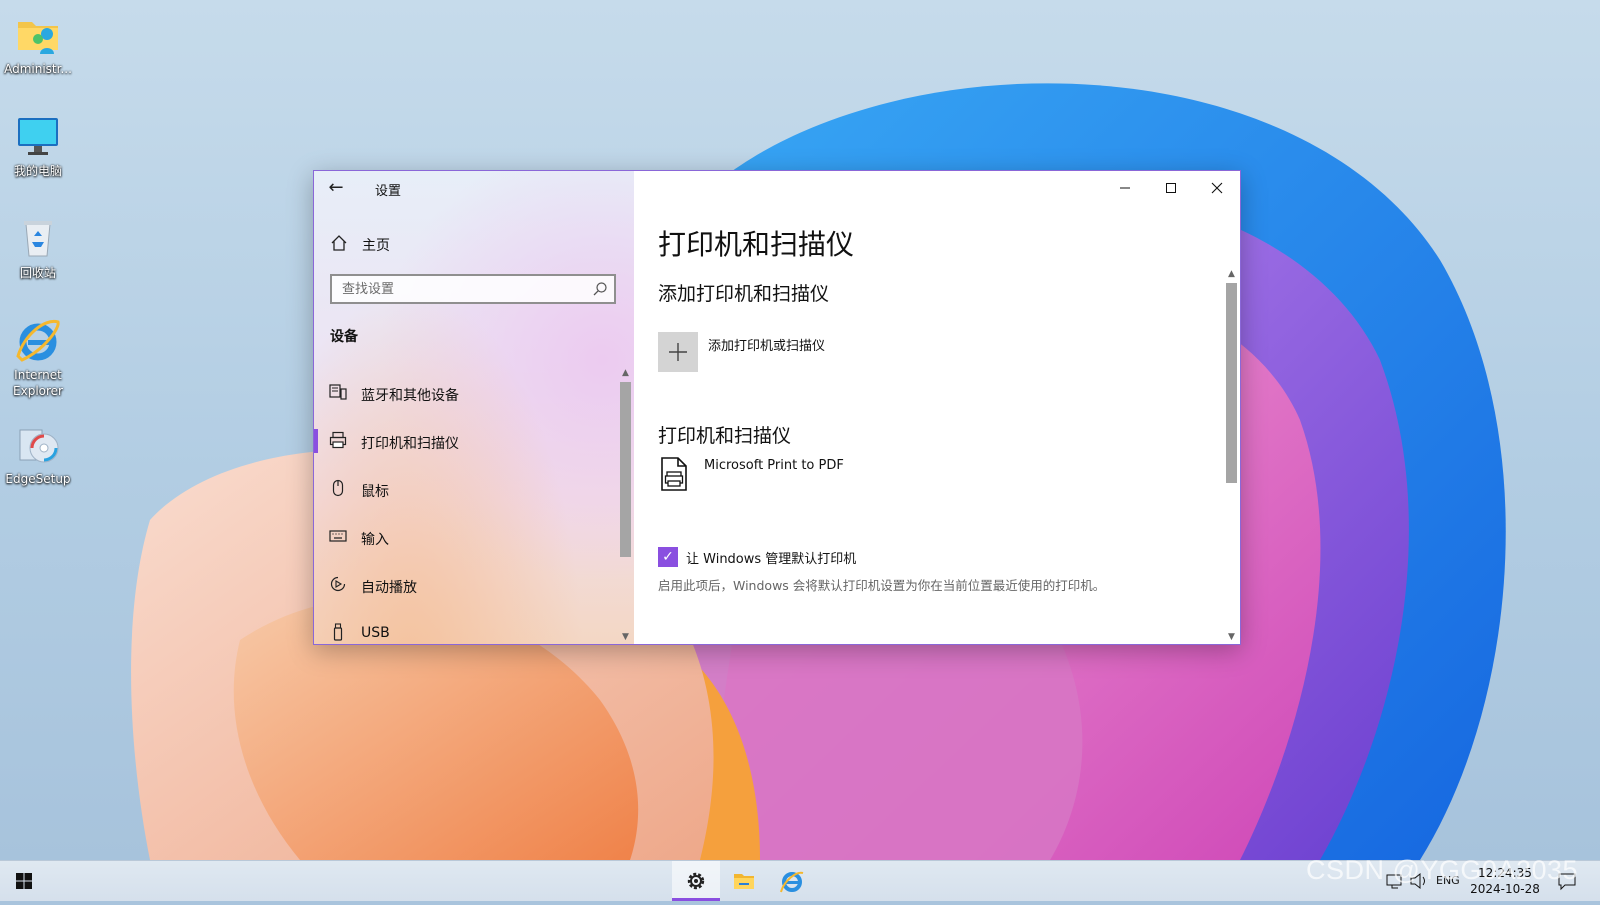 The height and width of the screenshot is (905, 1600). Describe the element at coordinates (888, 557) in the screenshot. I see `manage-default-printer-checkbox: ✓ 让 Windows 管理默认打印机` at that location.